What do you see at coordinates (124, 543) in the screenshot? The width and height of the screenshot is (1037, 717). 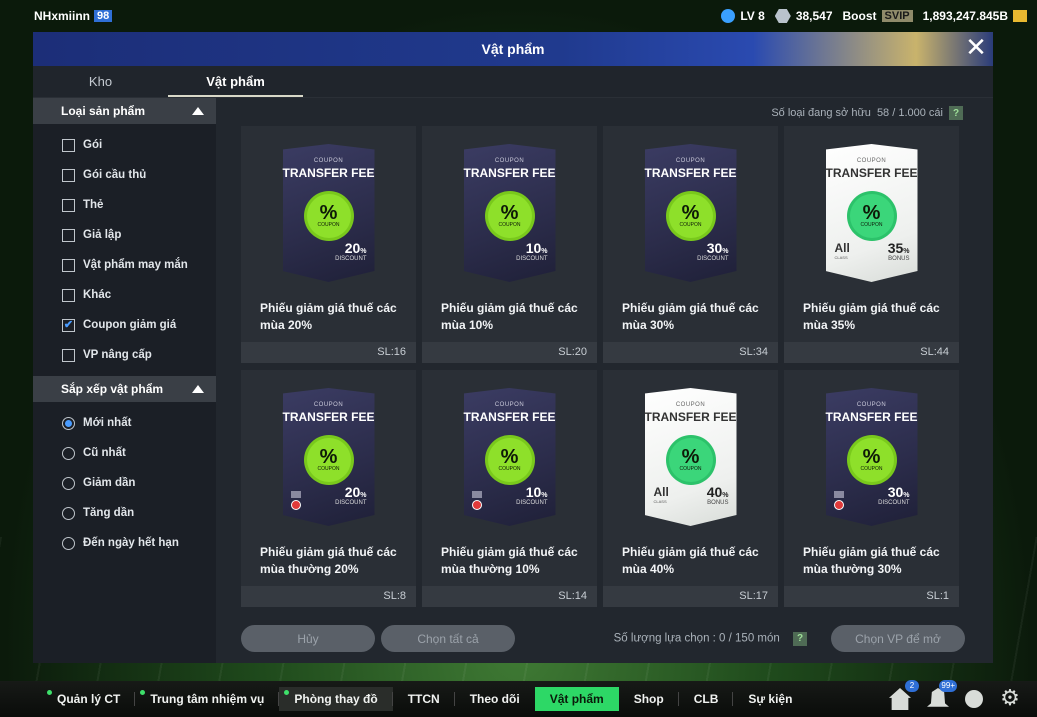 I see `sort-option: Đến ngày hết hạn` at bounding box center [124, 543].